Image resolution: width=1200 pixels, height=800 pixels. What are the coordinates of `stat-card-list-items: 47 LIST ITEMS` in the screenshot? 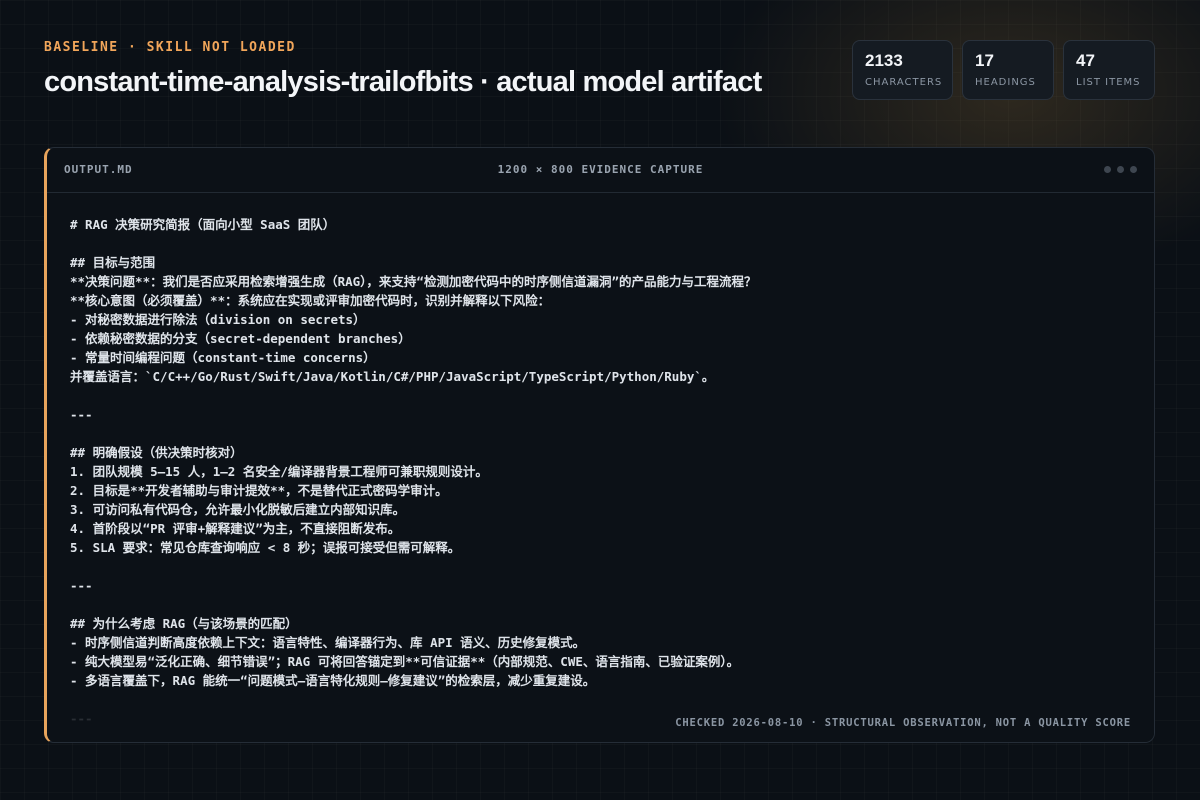 It's located at (1109, 70).